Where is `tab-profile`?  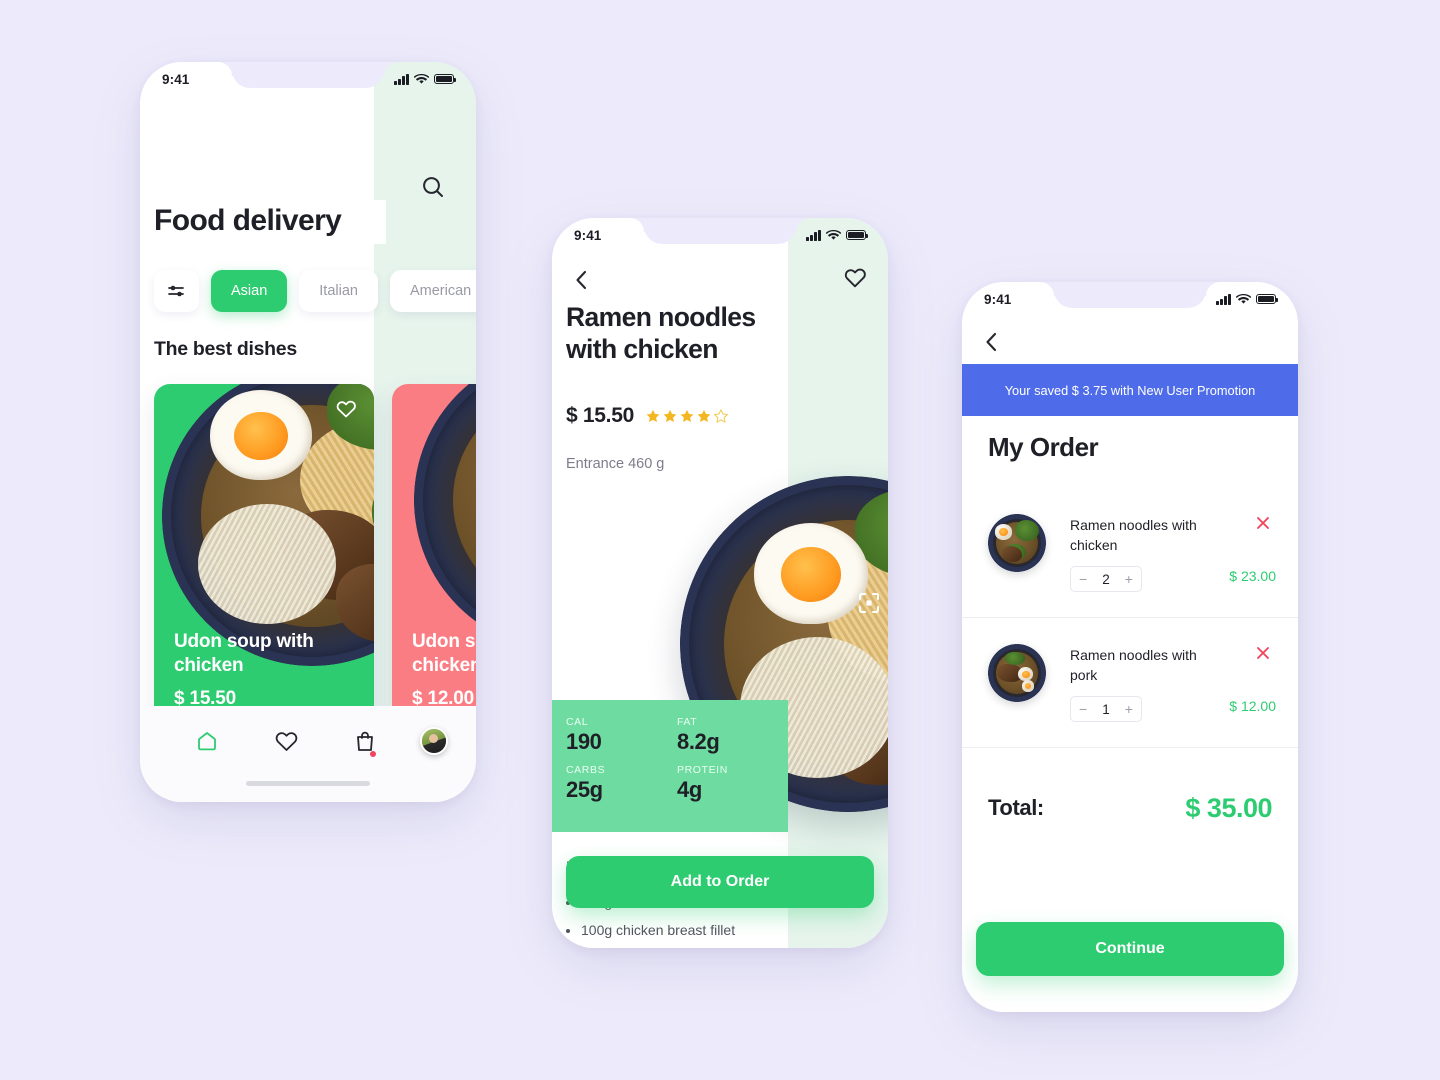 tab-profile is located at coordinates (426, 741).